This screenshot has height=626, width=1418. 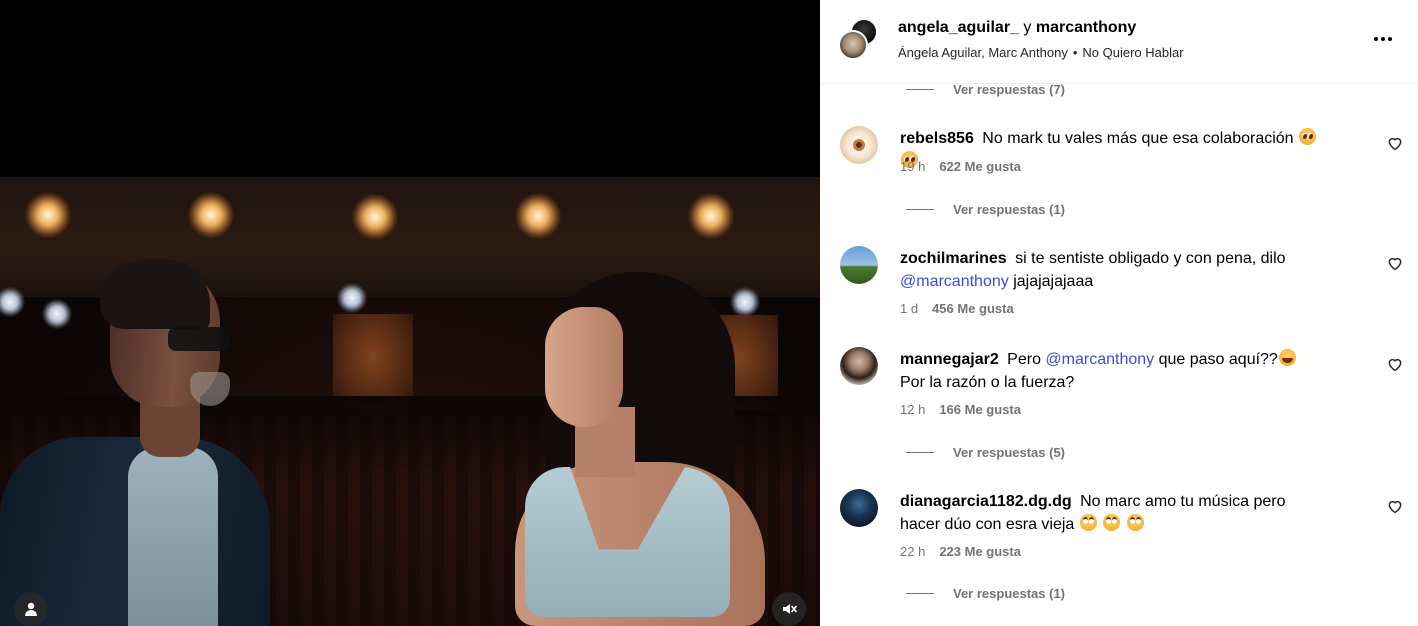 I want to click on collab-avatars, so click(x=859, y=39).